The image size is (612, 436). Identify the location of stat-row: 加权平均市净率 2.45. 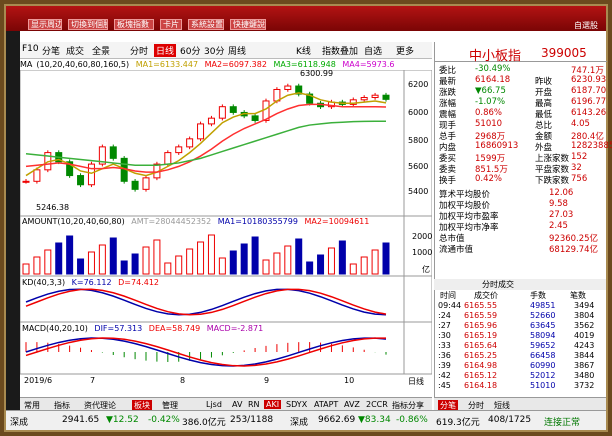
(521, 227).